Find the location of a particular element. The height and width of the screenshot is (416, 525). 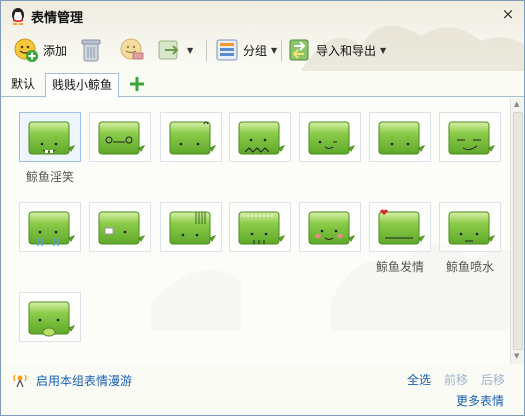

select-all-link: 全选 is located at coordinates (419, 379).